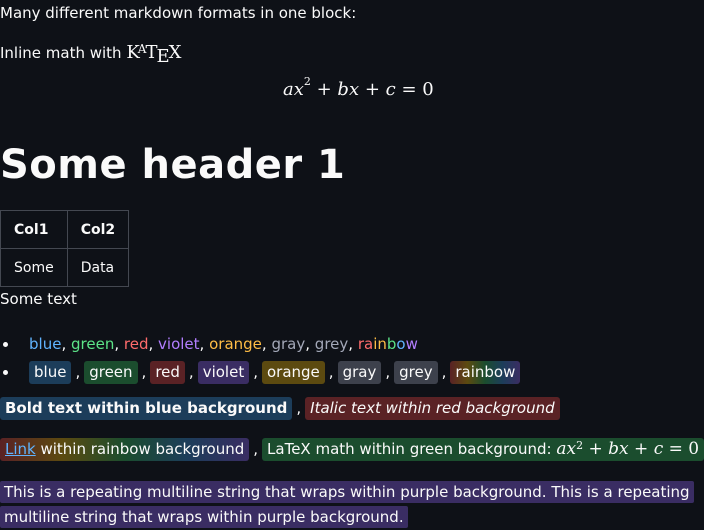 Image resolution: width=704 pixels, height=530 pixels. I want to click on table-cell: Data, so click(98, 267).